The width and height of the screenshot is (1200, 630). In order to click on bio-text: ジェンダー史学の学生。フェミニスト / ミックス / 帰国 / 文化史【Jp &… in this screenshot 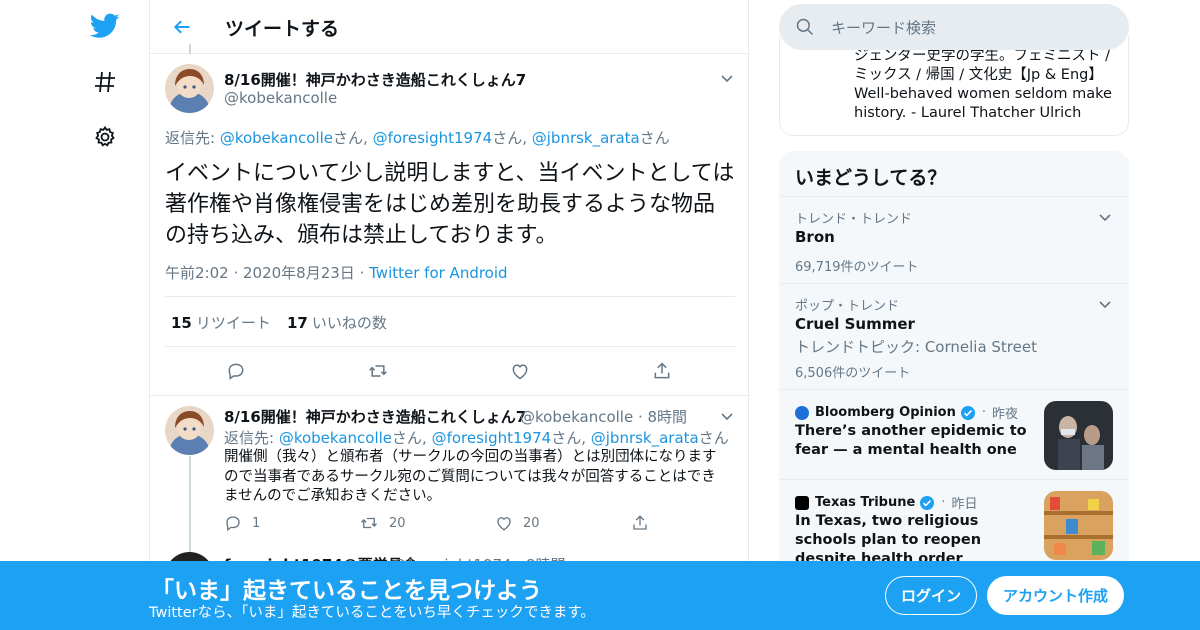, I will do `click(983, 84)`.